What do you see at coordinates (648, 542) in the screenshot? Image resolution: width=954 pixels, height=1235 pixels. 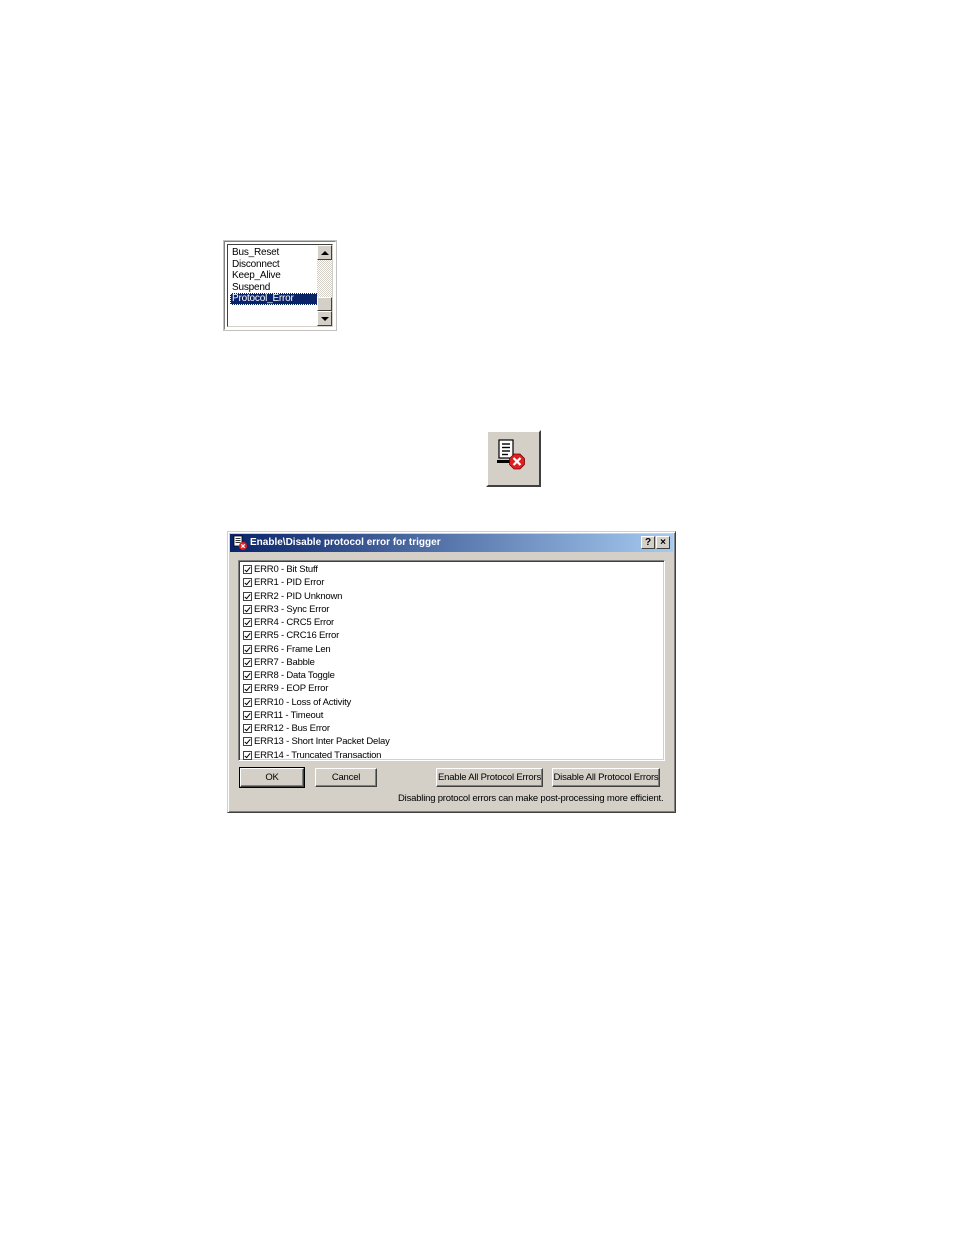 I see `help-button: ?` at bounding box center [648, 542].